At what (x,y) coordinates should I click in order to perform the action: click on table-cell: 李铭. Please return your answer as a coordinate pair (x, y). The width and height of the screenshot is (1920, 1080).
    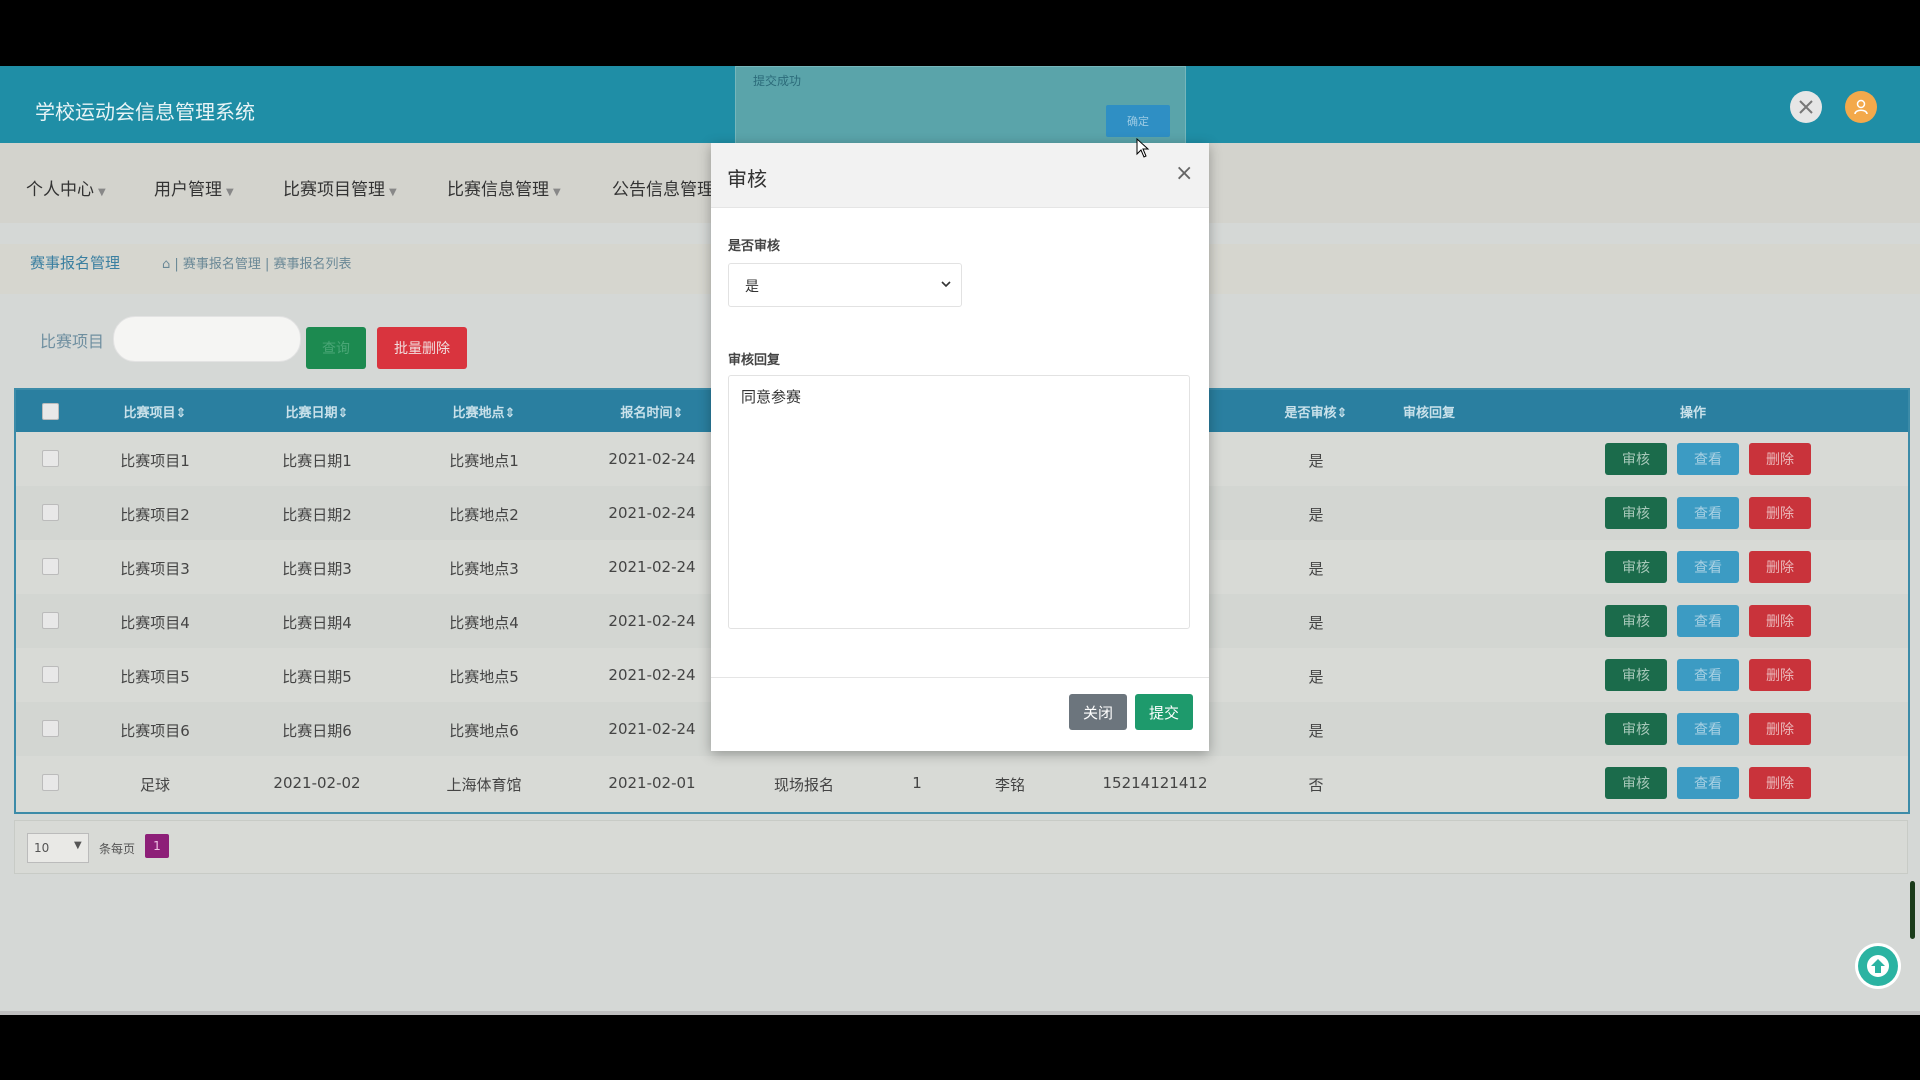
    Looking at the image, I should click on (1010, 785).